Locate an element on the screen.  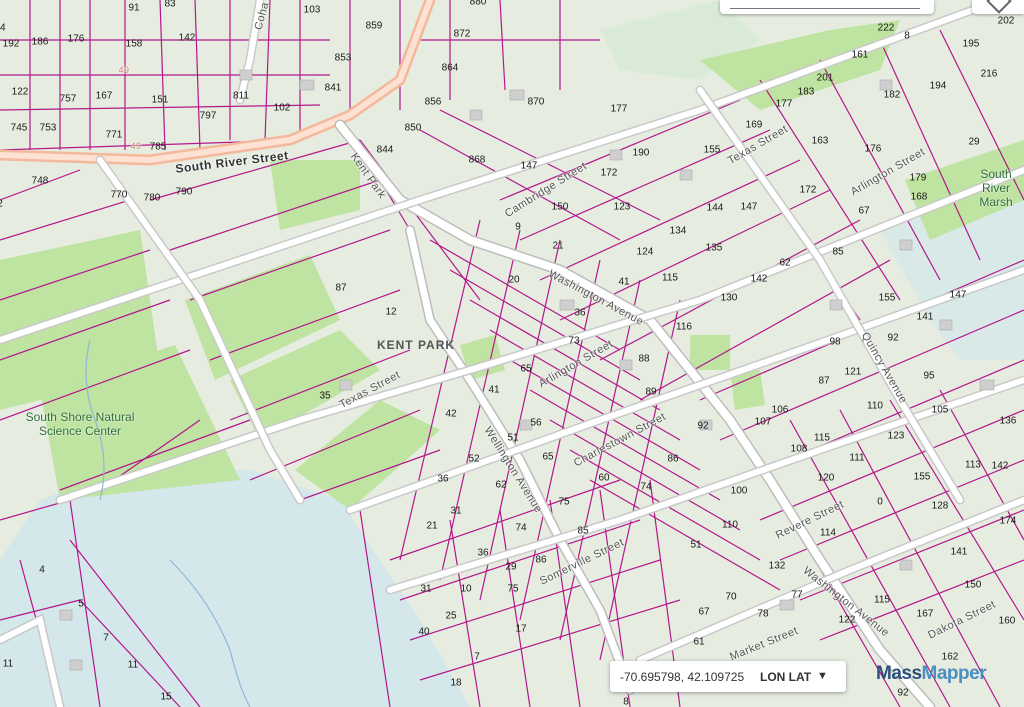
parcel-number: 771 is located at coordinates (114, 135).